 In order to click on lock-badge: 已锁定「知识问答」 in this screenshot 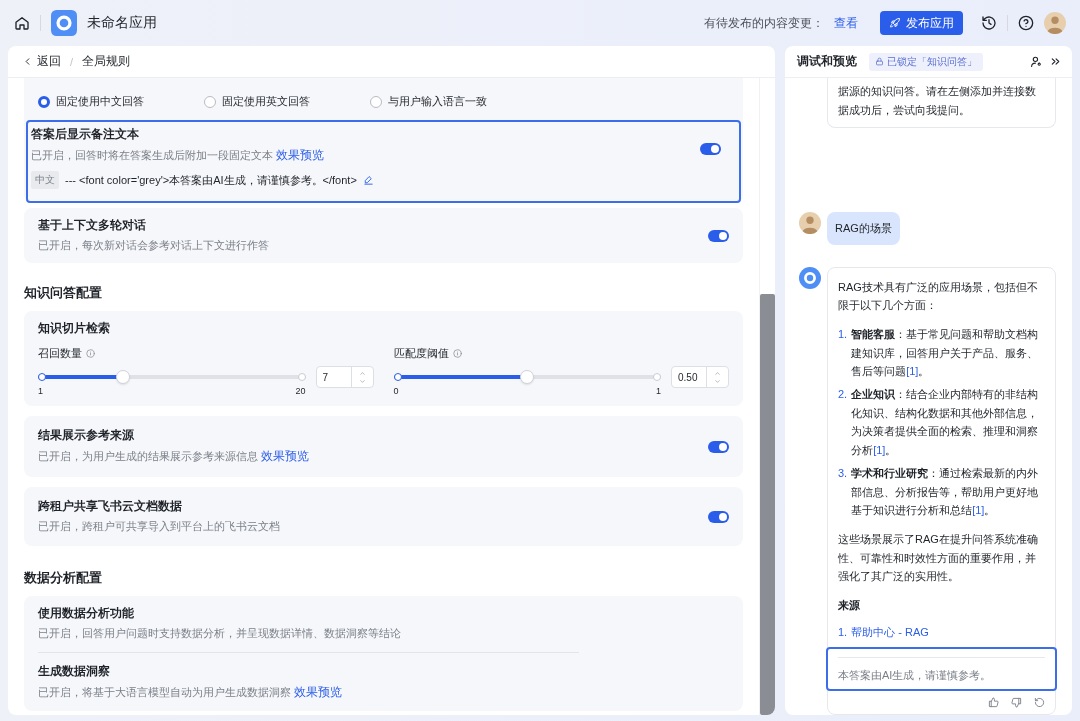, I will do `click(926, 61)`.